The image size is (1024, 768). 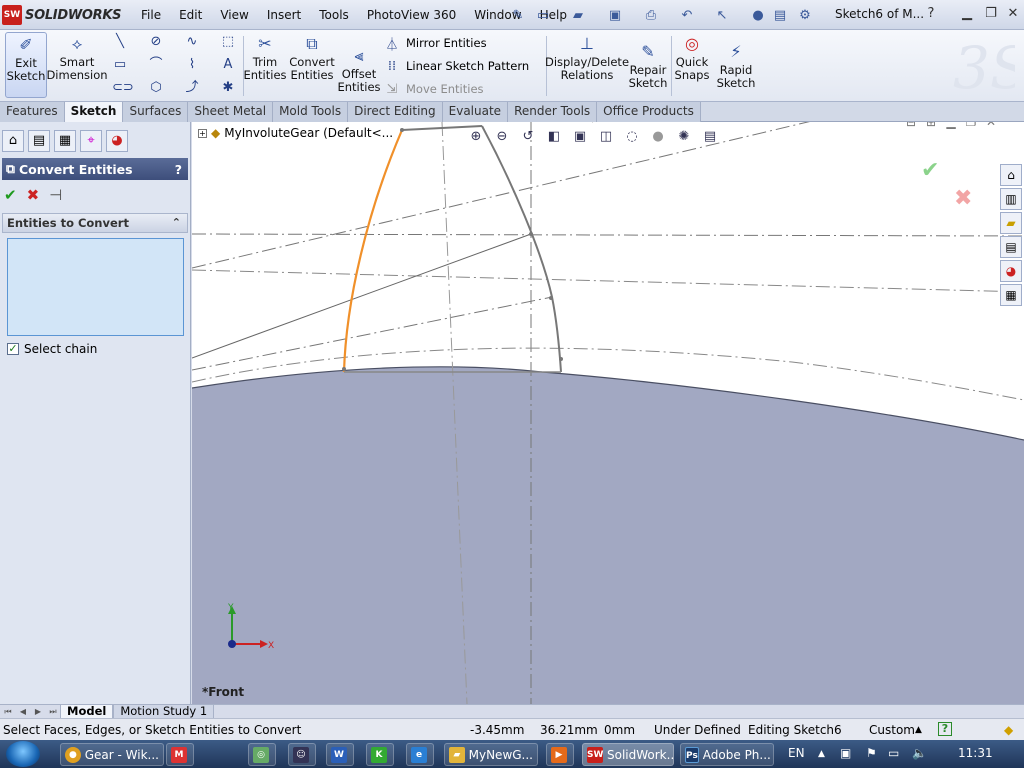 I want to click on zoom-to-area-icon: ⊖, so click(x=502, y=137).